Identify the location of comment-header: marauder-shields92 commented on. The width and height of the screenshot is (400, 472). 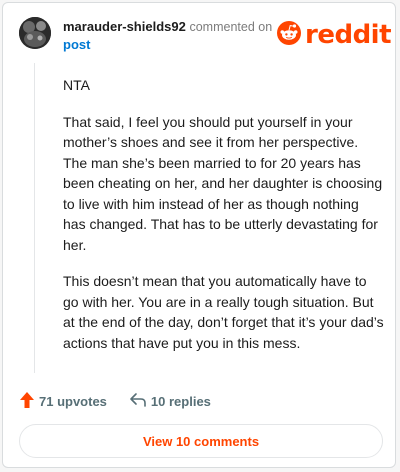
(167, 27).